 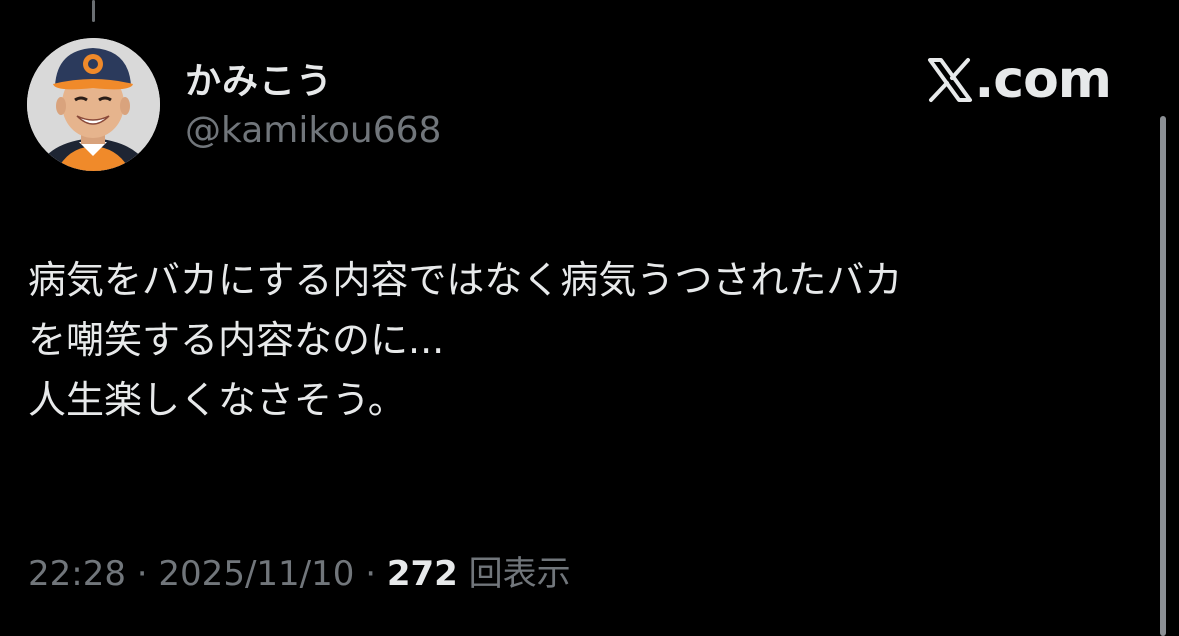 What do you see at coordinates (93, 11) in the screenshot?
I see `thread-connector-line` at bounding box center [93, 11].